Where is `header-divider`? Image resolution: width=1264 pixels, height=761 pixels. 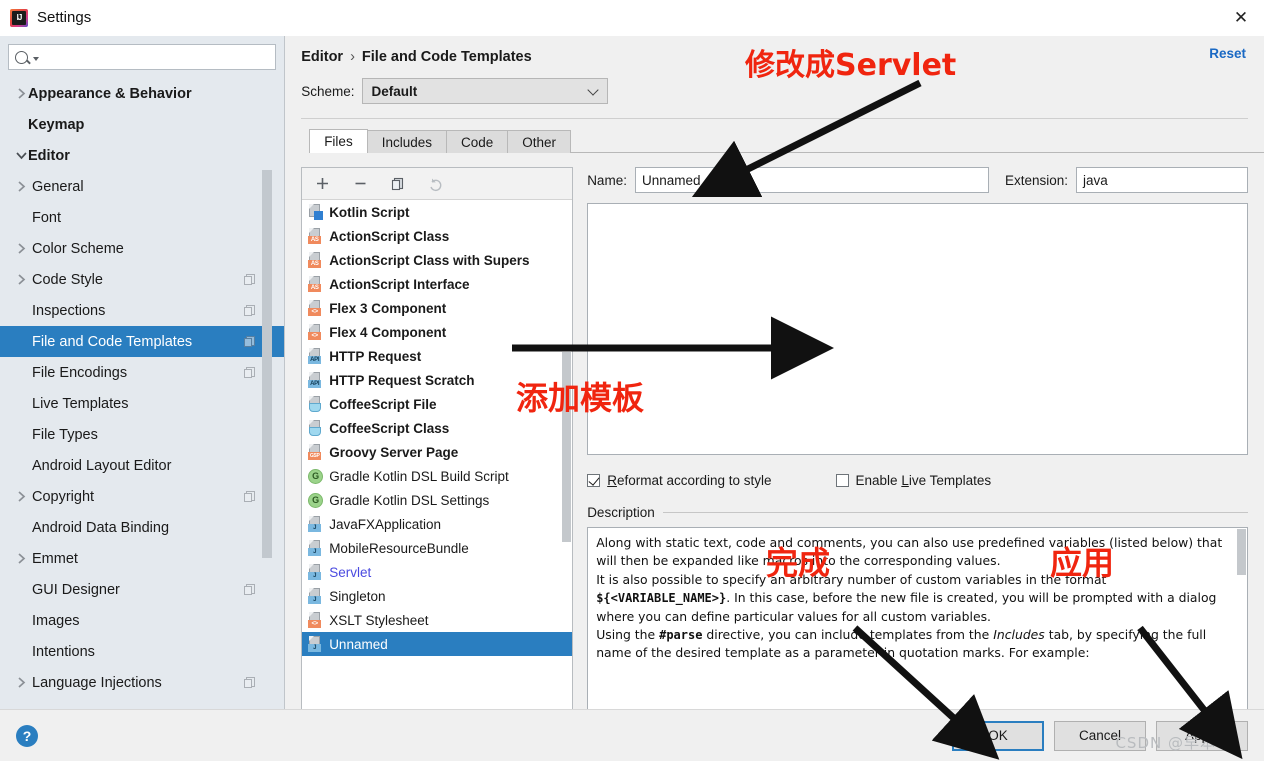 header-divider is located at coordinates (774, 118).